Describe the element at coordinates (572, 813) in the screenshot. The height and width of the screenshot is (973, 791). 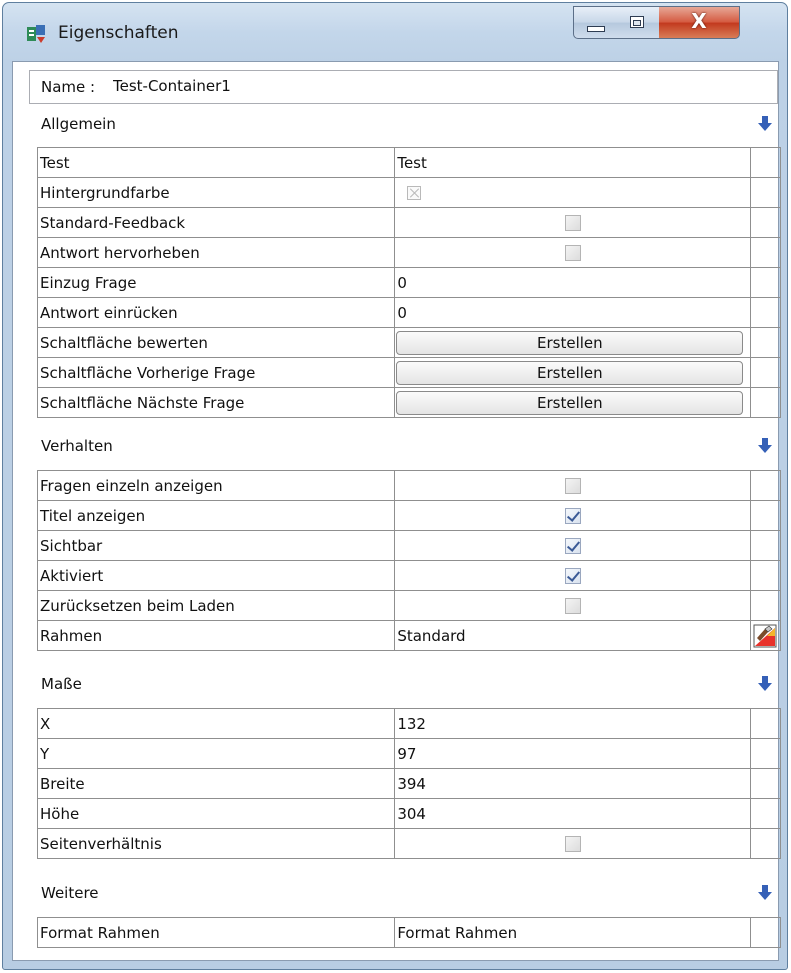
I see `property-value: 304` at that location.